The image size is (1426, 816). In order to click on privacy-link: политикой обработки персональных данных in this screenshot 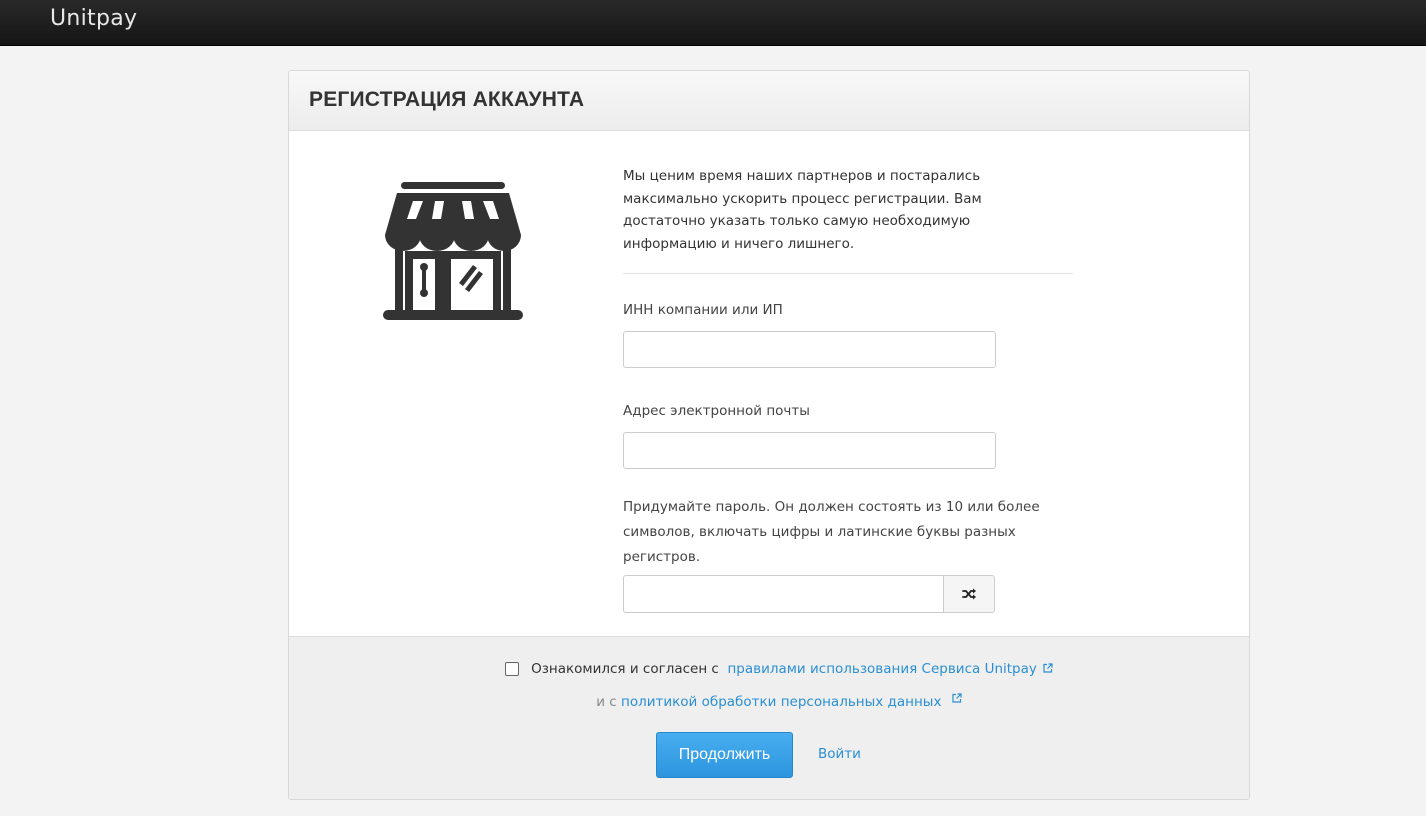, I will do `click(781, 702)`.